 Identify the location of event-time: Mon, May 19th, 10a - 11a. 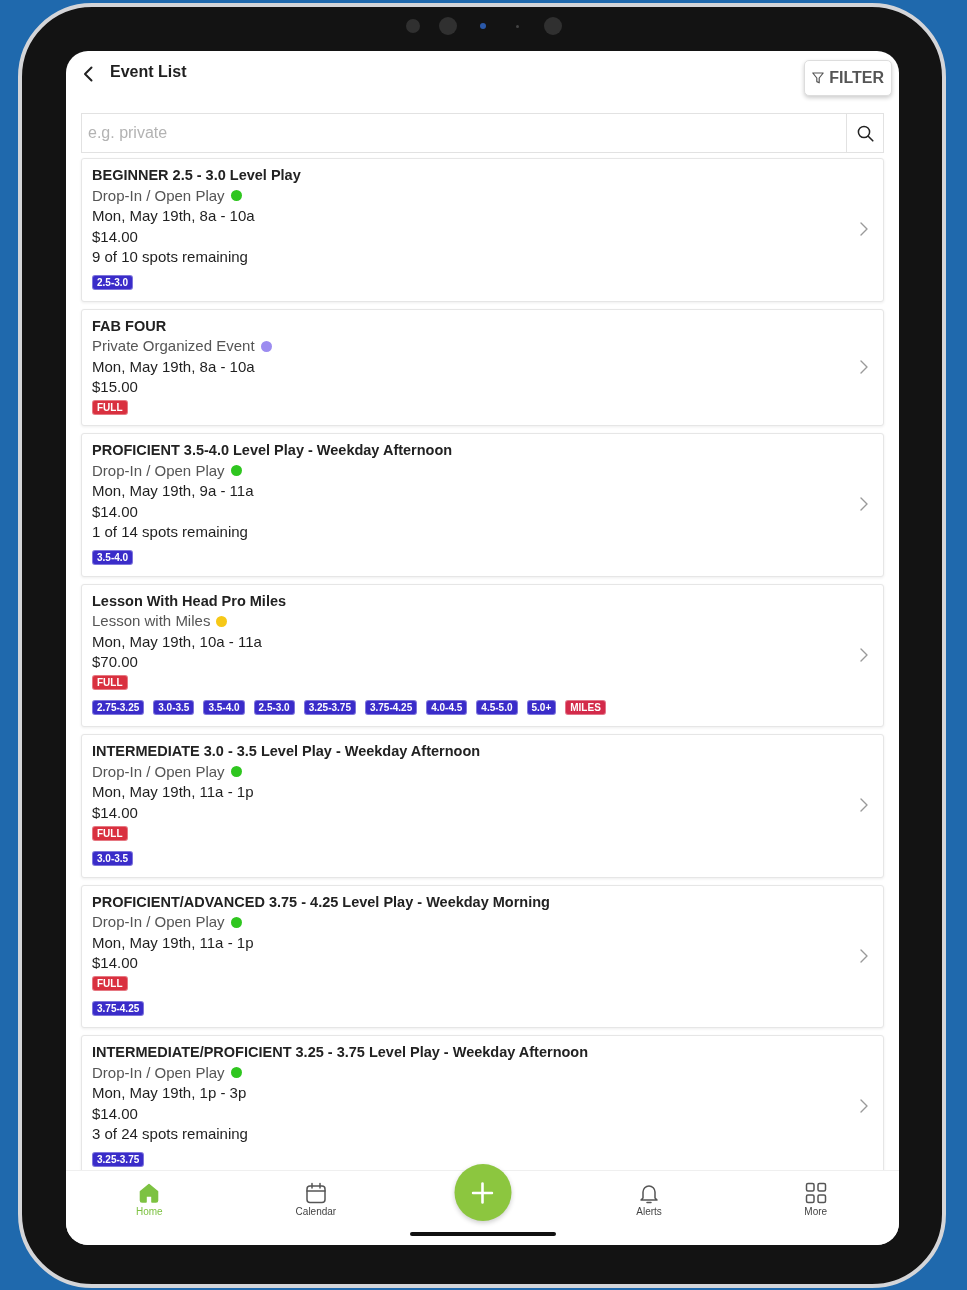
(177, 641).